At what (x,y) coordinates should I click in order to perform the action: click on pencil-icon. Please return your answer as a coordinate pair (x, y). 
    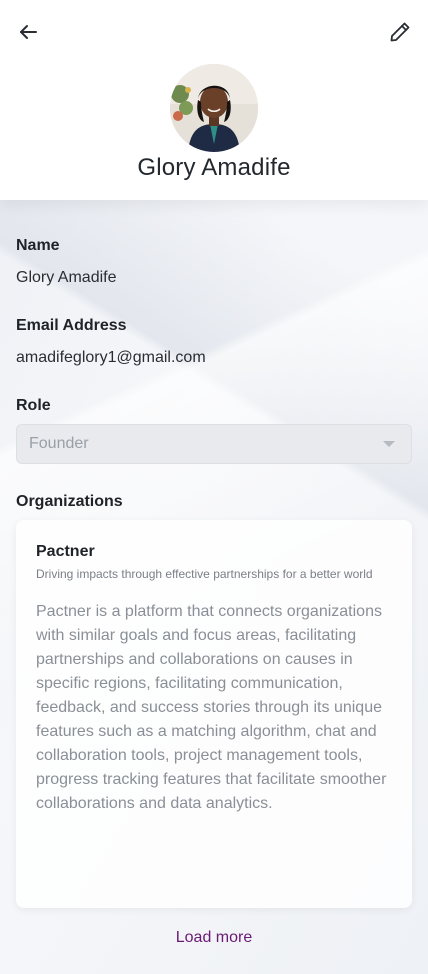
    Looking at the image, I should click on (400, 32).